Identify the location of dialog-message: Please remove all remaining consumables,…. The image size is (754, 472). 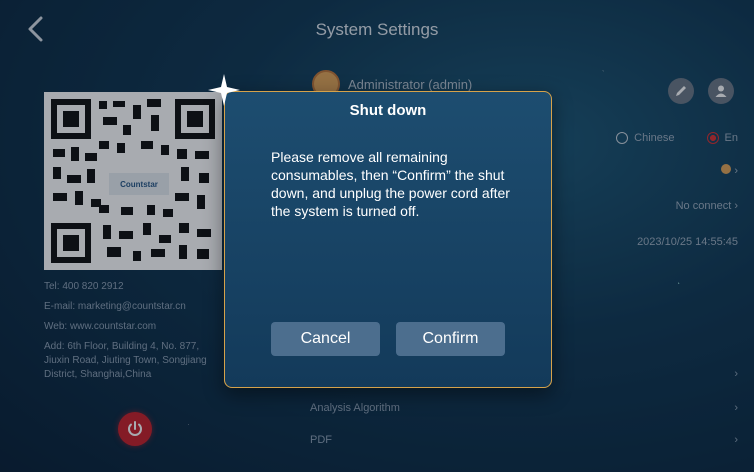
(390, 184).